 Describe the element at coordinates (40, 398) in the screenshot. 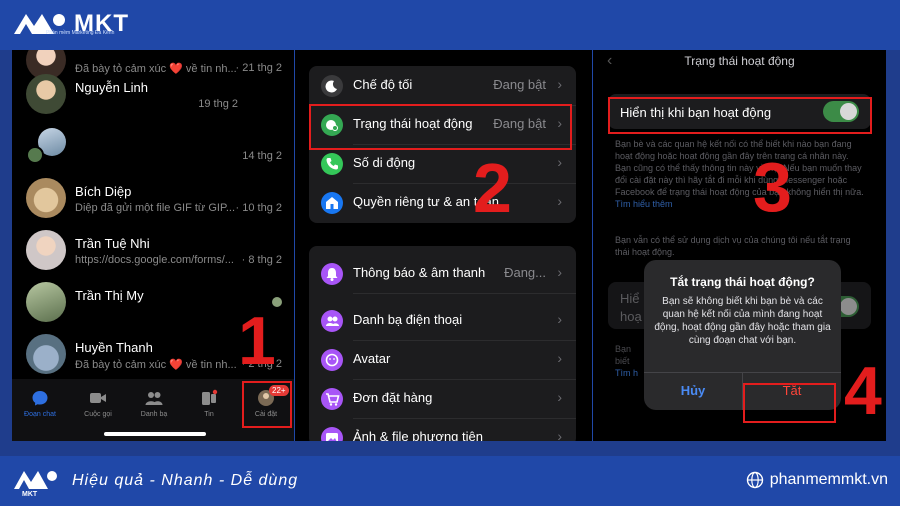

I see `chat-bubble-icon` at that location.